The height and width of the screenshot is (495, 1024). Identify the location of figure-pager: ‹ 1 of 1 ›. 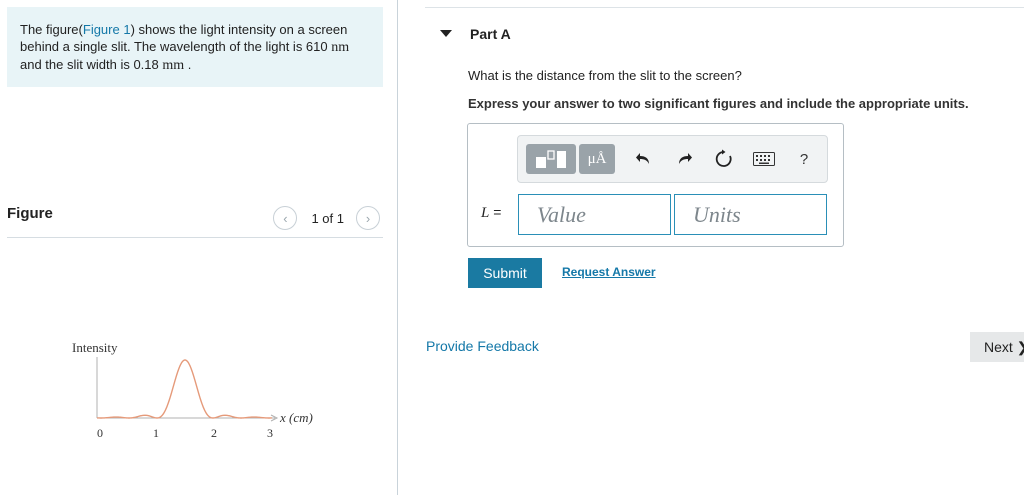
(326, 218).